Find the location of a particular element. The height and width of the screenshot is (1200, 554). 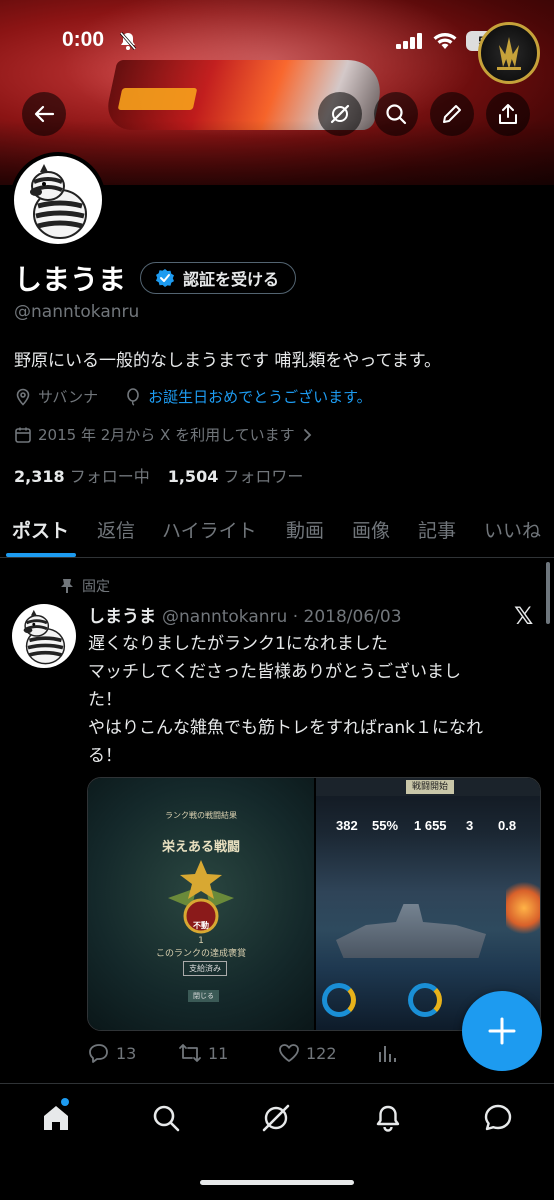

search-button is located at coordinates (396, 114).